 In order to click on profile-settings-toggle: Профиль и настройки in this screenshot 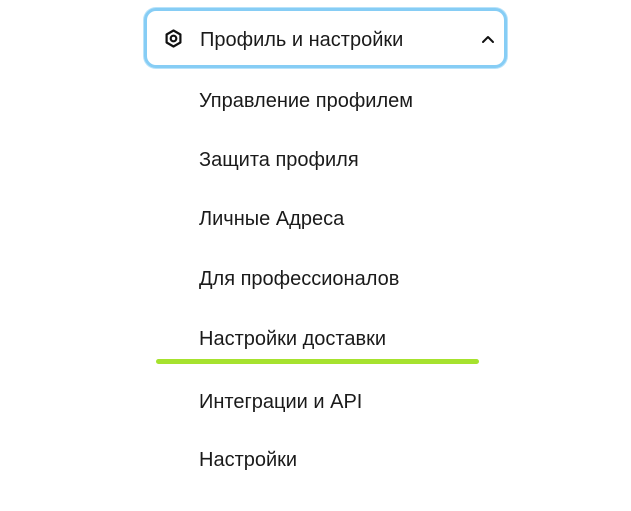, I will do `click(325, 38)`.